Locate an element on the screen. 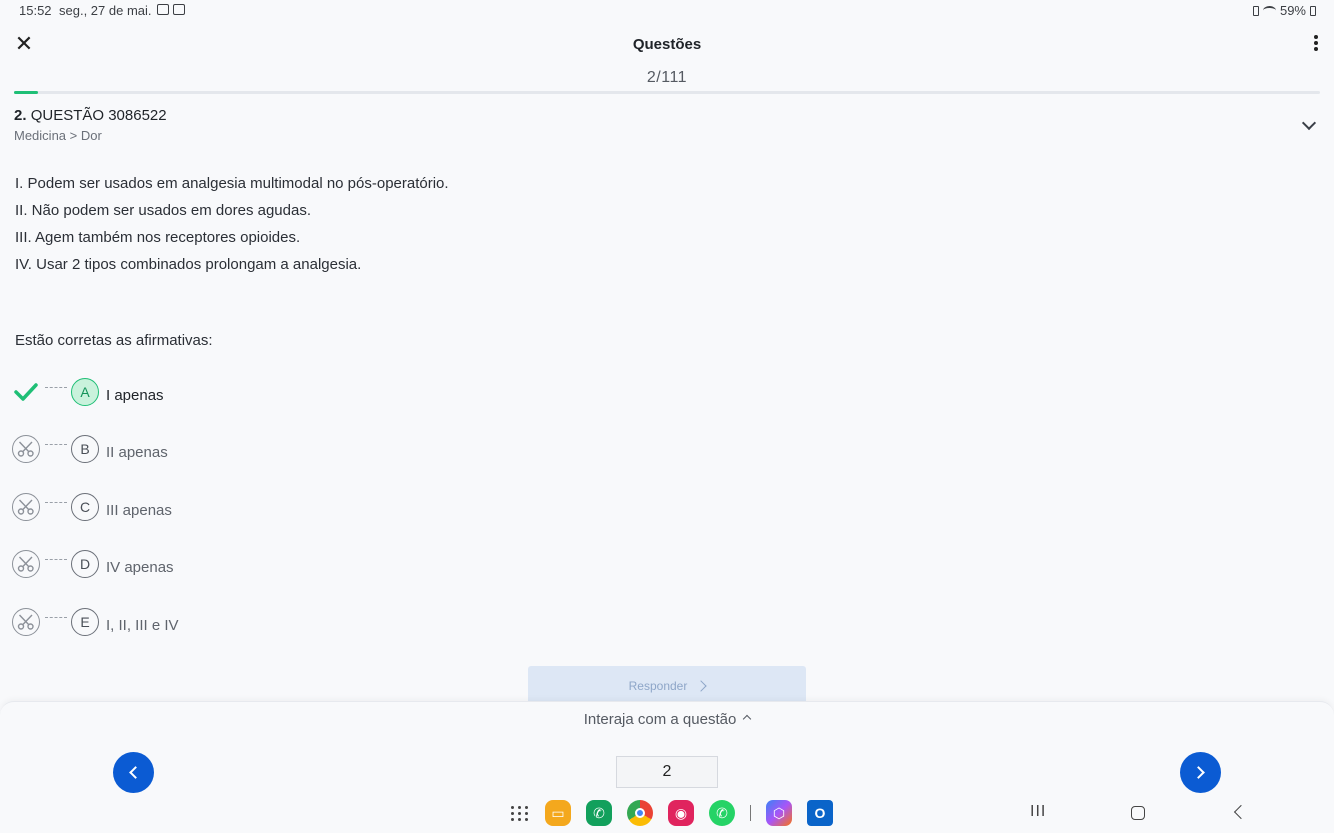 The image size is (1334, 833). outlook-icon: O is located at coordinates (820, 813).